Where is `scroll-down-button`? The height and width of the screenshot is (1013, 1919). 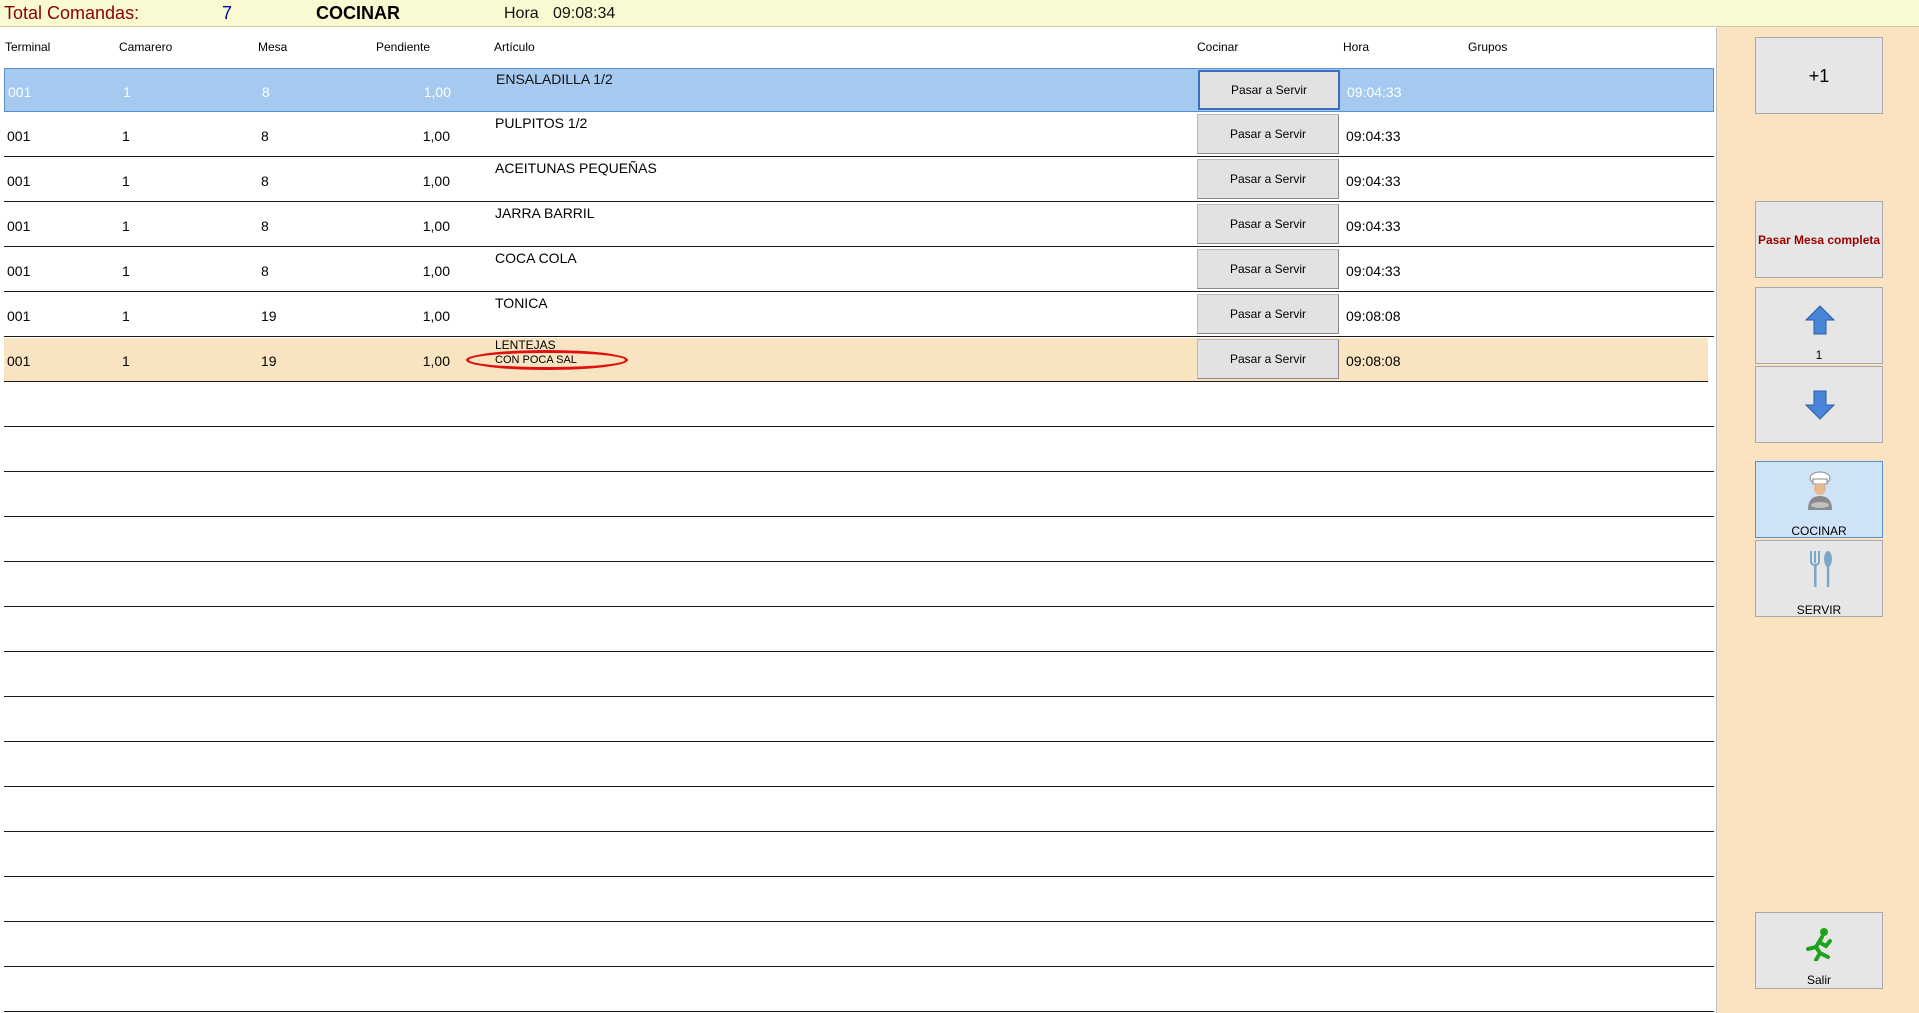
scroll-down-button is located at coordinates (1819, 404).